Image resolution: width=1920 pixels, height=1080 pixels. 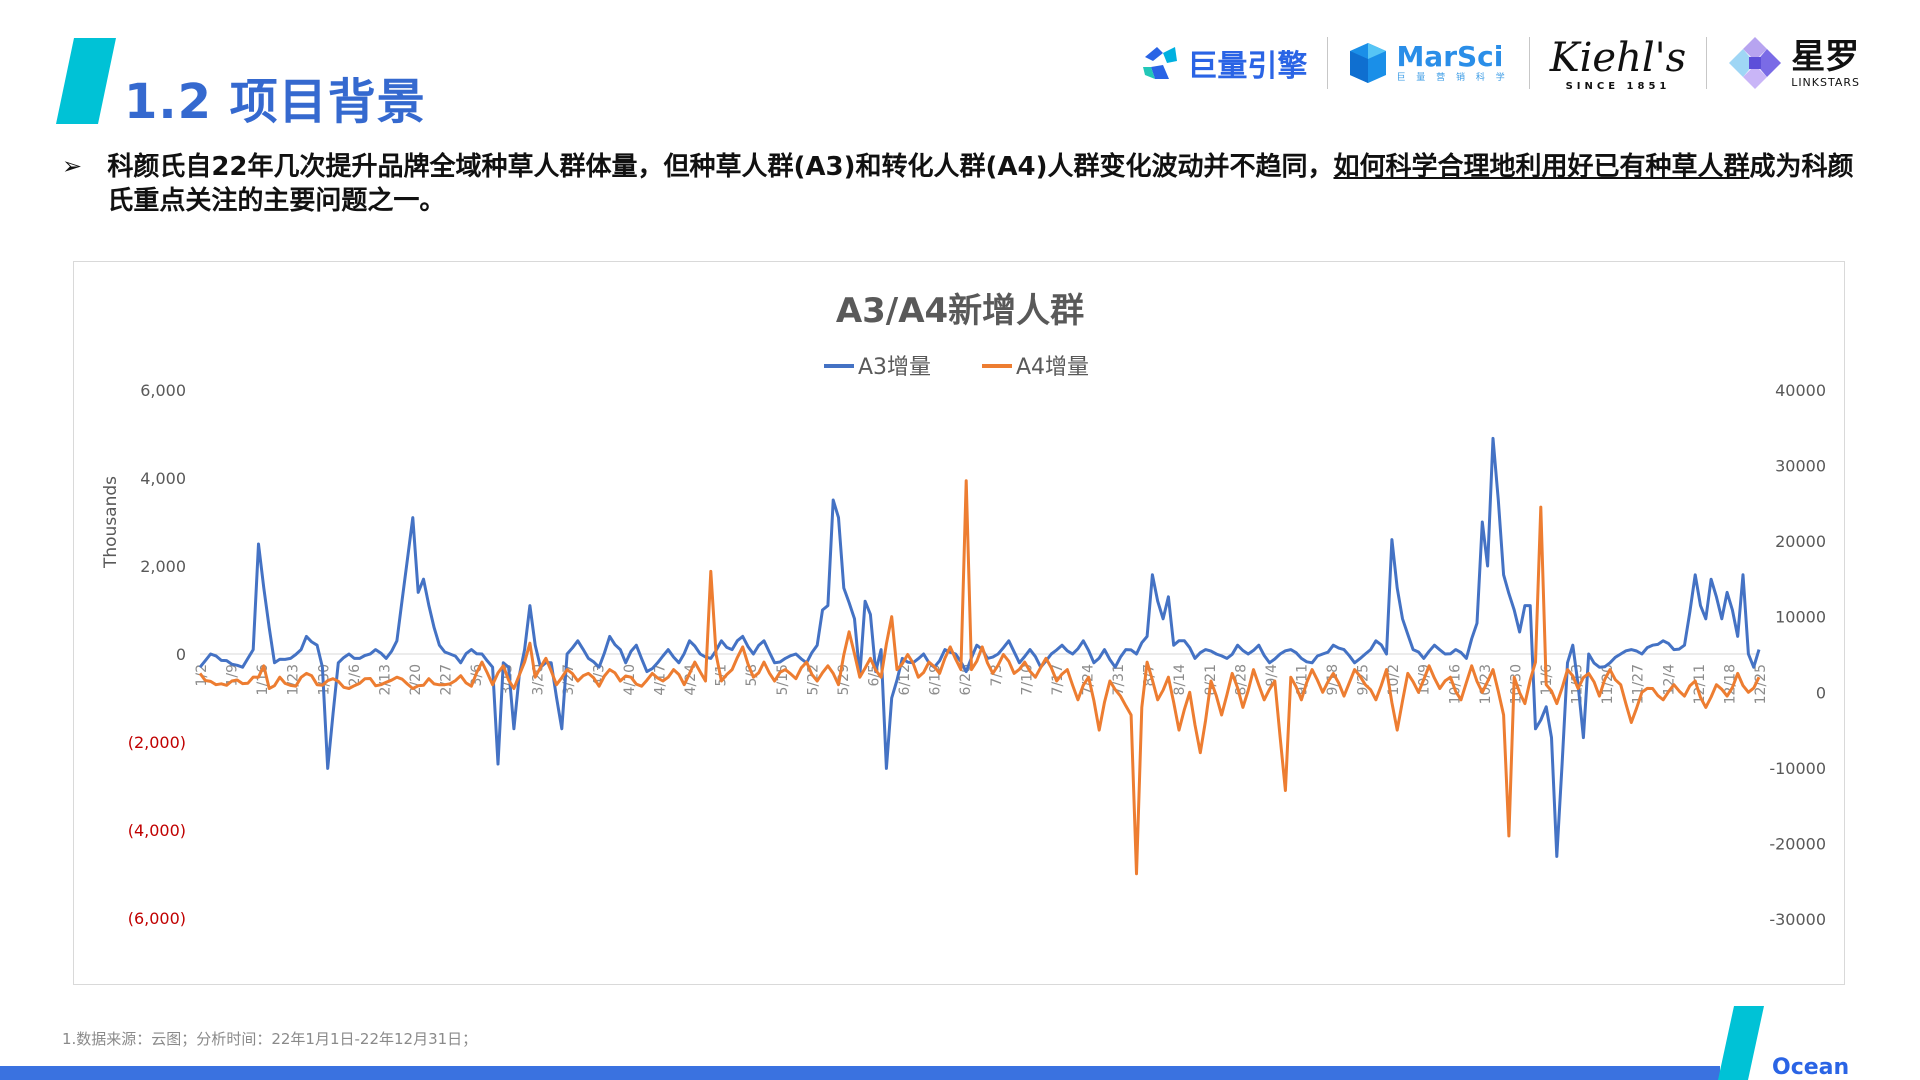 I want to click on juliang-logo: 巨量引擎, so click(x=1224, y=63).